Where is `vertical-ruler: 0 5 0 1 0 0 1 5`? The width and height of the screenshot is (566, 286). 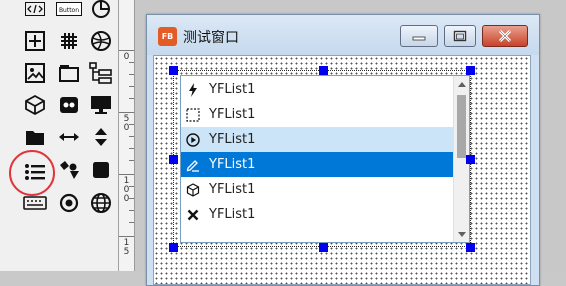
vertical-ruler: 0 5 0 1 0 0 1 5 is located at coordinates (127, 135).